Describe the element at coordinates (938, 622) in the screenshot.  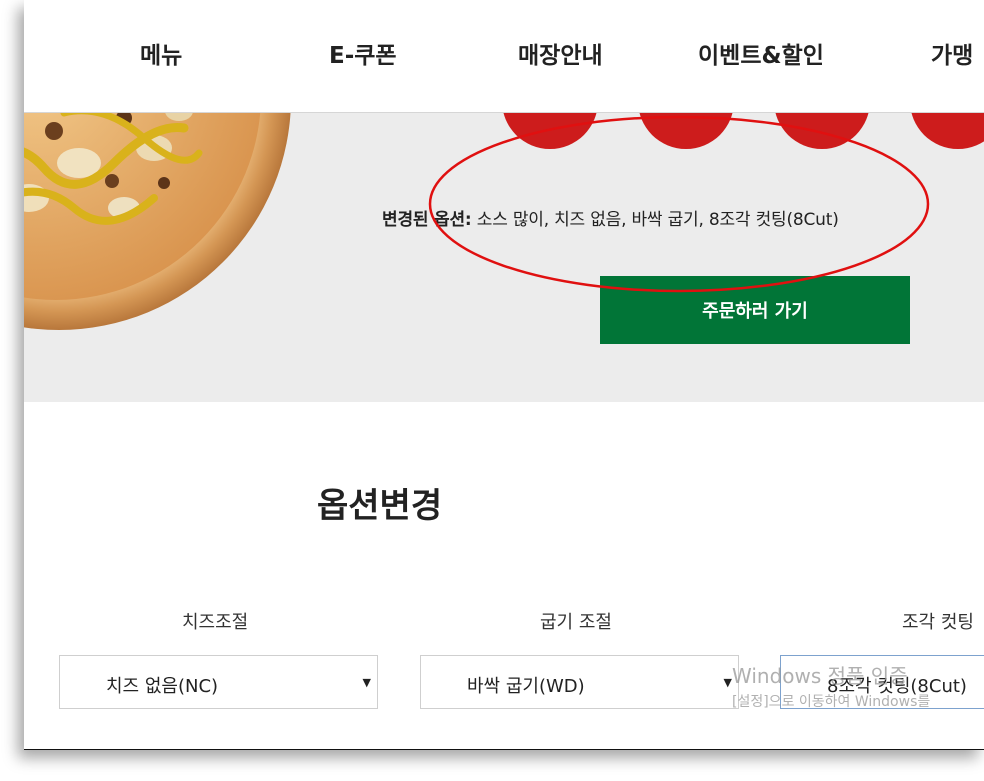
I see `cut-adjust-label: 조각 컷팅` at that location.